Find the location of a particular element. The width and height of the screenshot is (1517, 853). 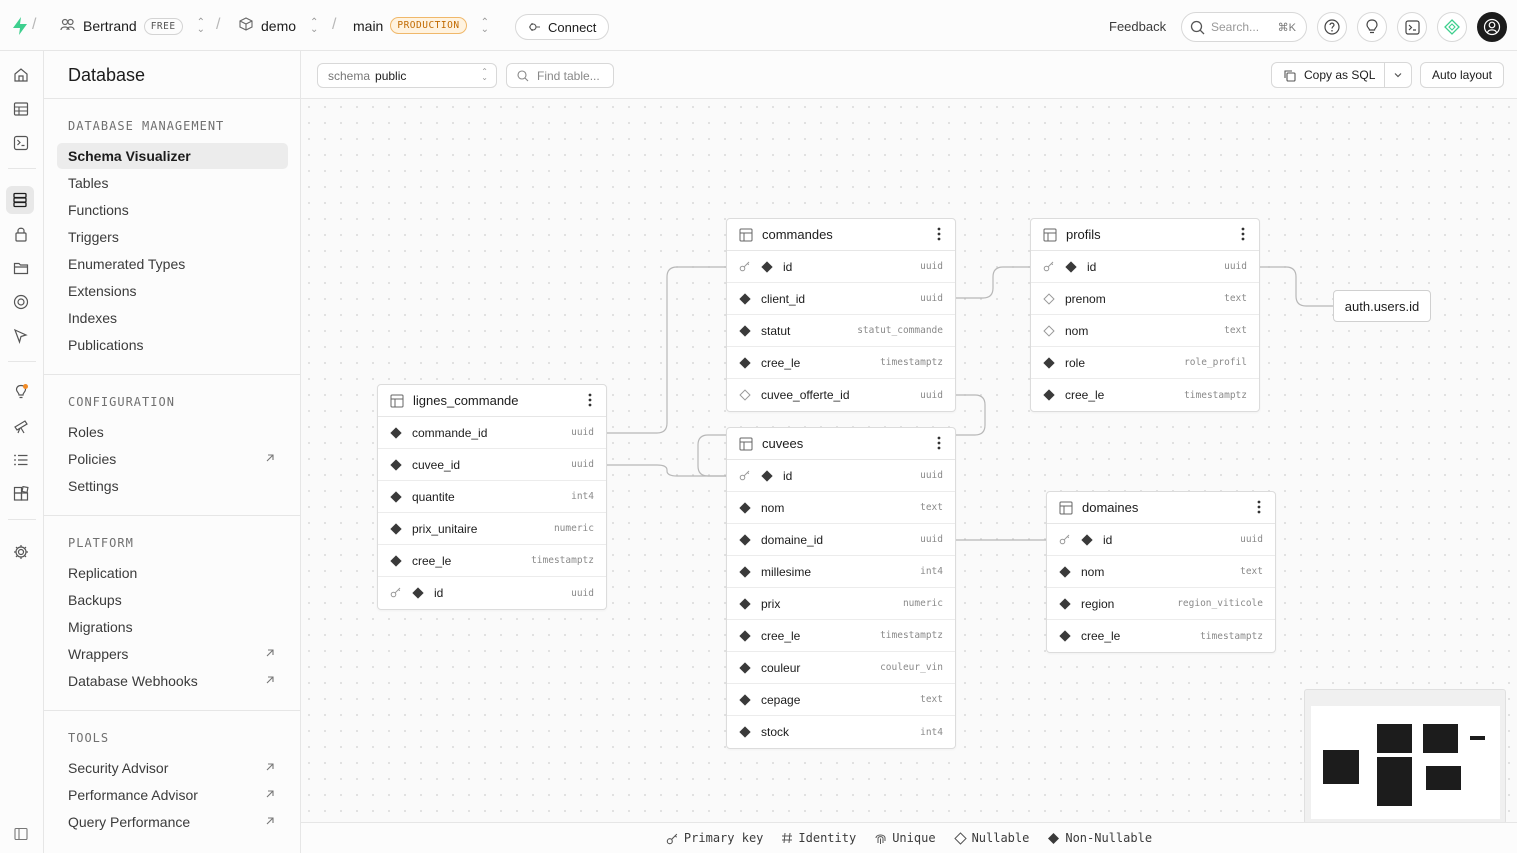

project-selector: demo ⌃ ⌄ is located at coordinates (278, 25).